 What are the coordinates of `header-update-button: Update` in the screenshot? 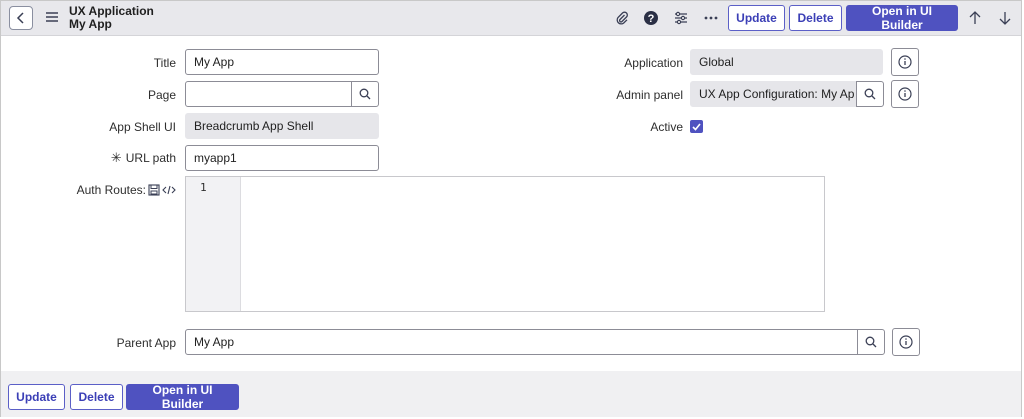 It's located at (756, 18).